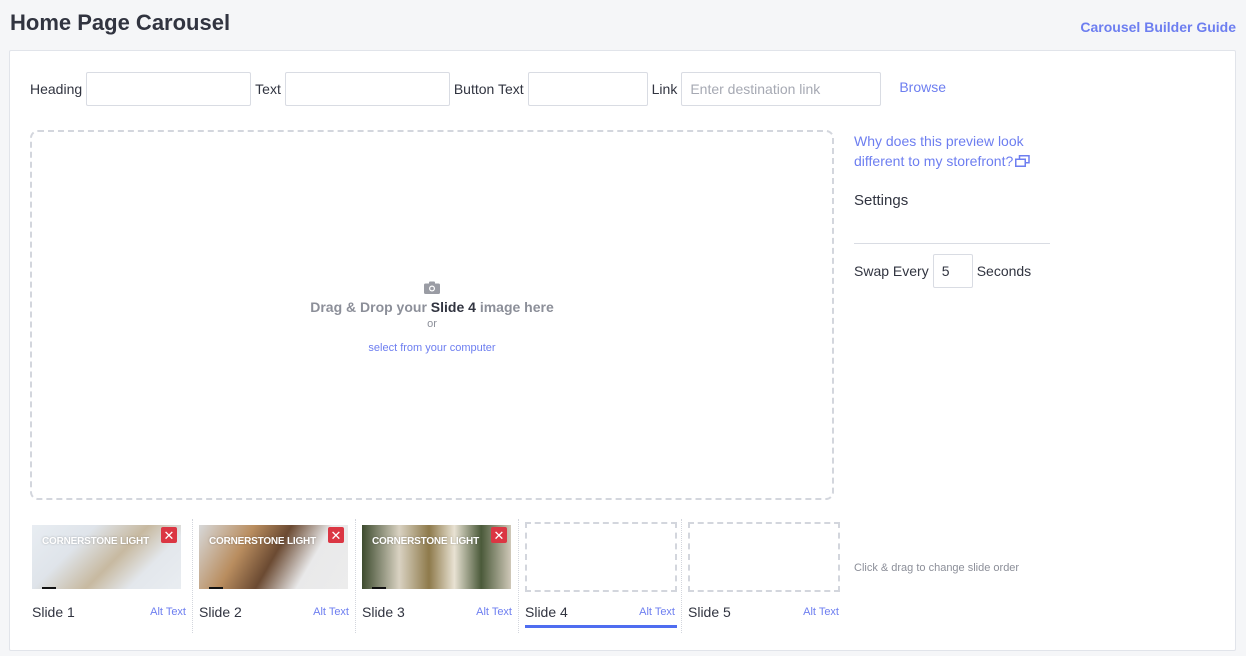  I want to click on swap-interval-row: Swap Every Seconds, so click(952, 271).